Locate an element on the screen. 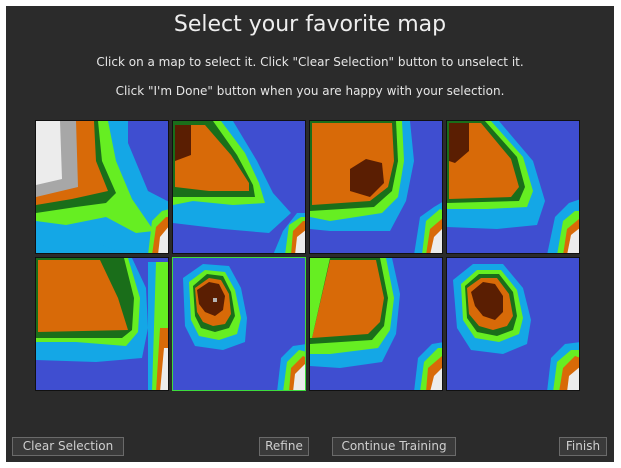  map-tile-6-selected is located at coordinates (239, 324).